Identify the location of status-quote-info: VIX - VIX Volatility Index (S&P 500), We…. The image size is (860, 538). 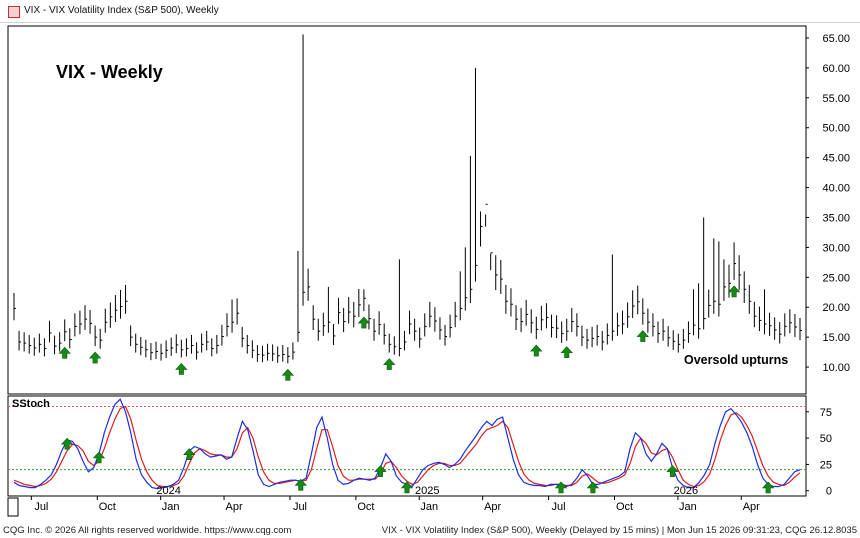
(619, 530).